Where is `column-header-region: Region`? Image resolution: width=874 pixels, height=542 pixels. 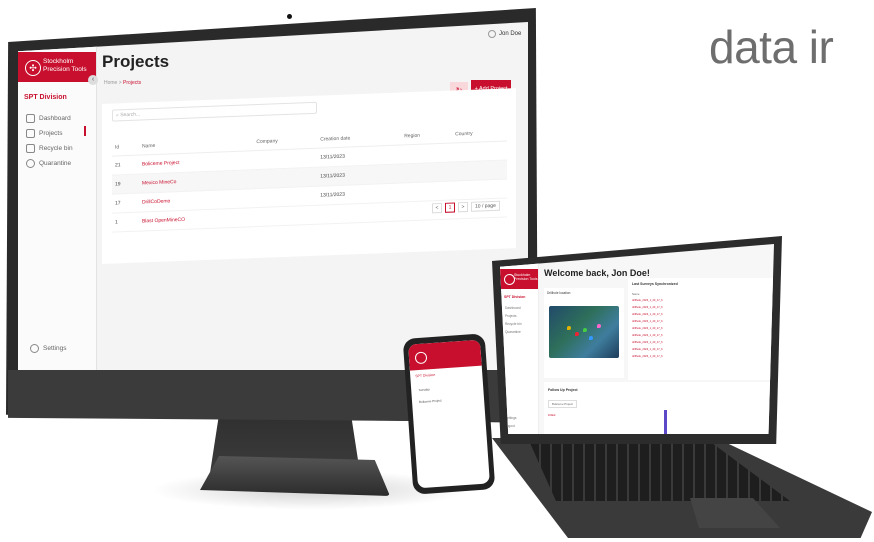
column-header-region: Region is located at coordinates (427, 136).